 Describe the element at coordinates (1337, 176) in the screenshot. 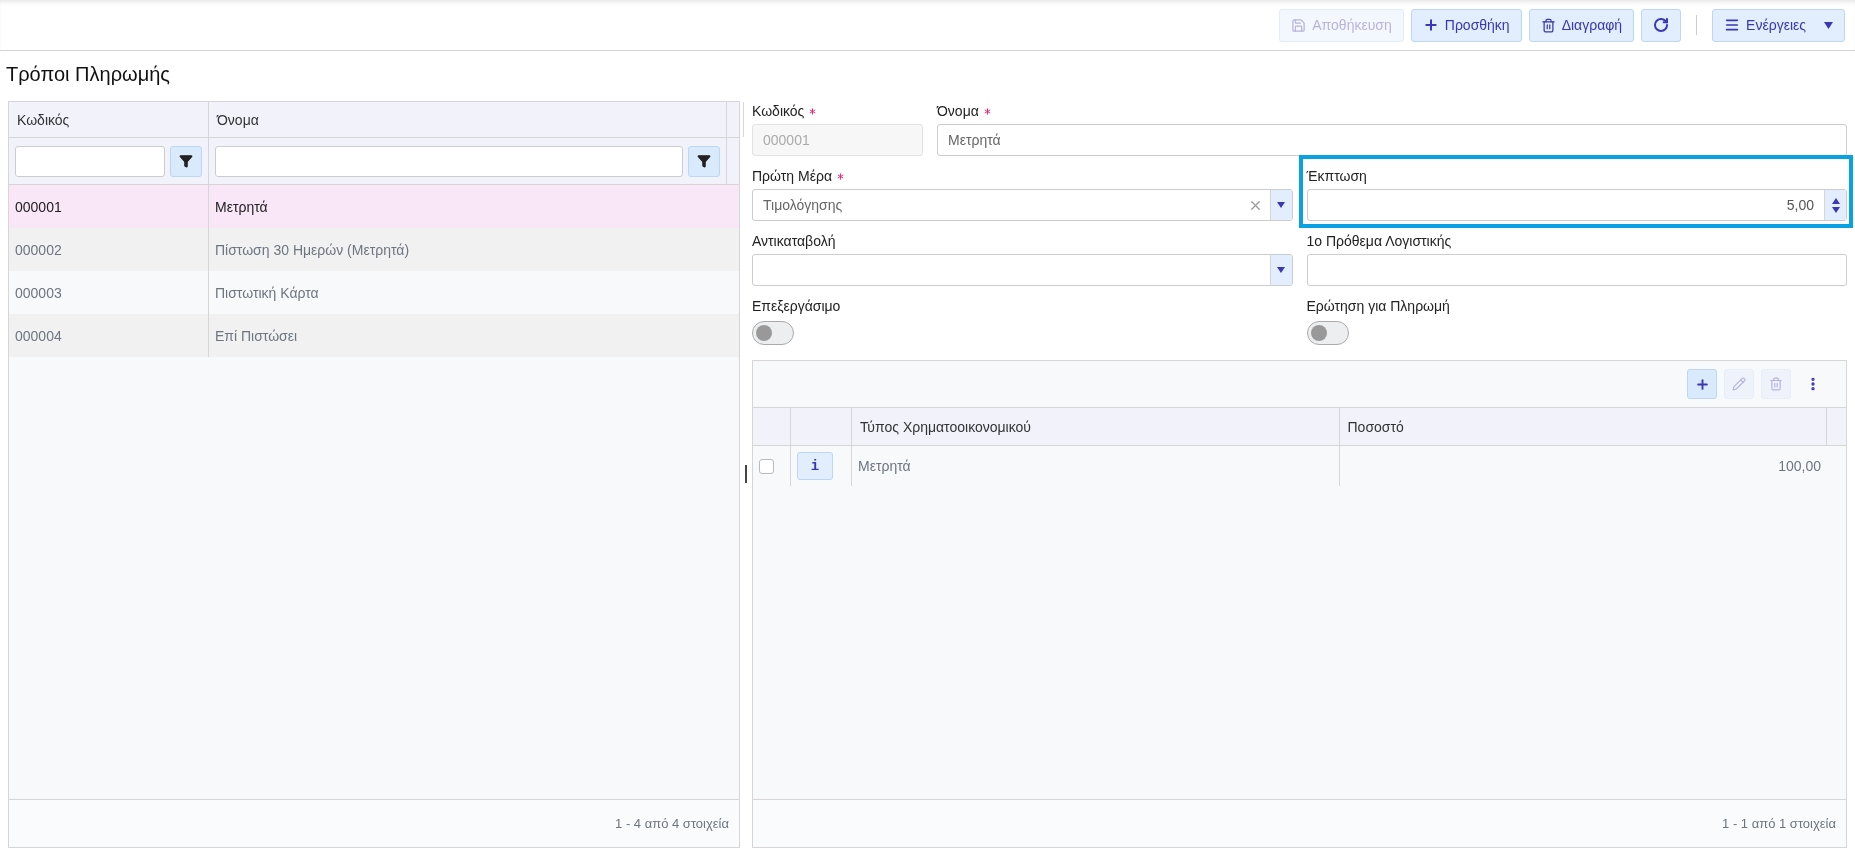

I see `field-label: Έκπτωση` at that location.